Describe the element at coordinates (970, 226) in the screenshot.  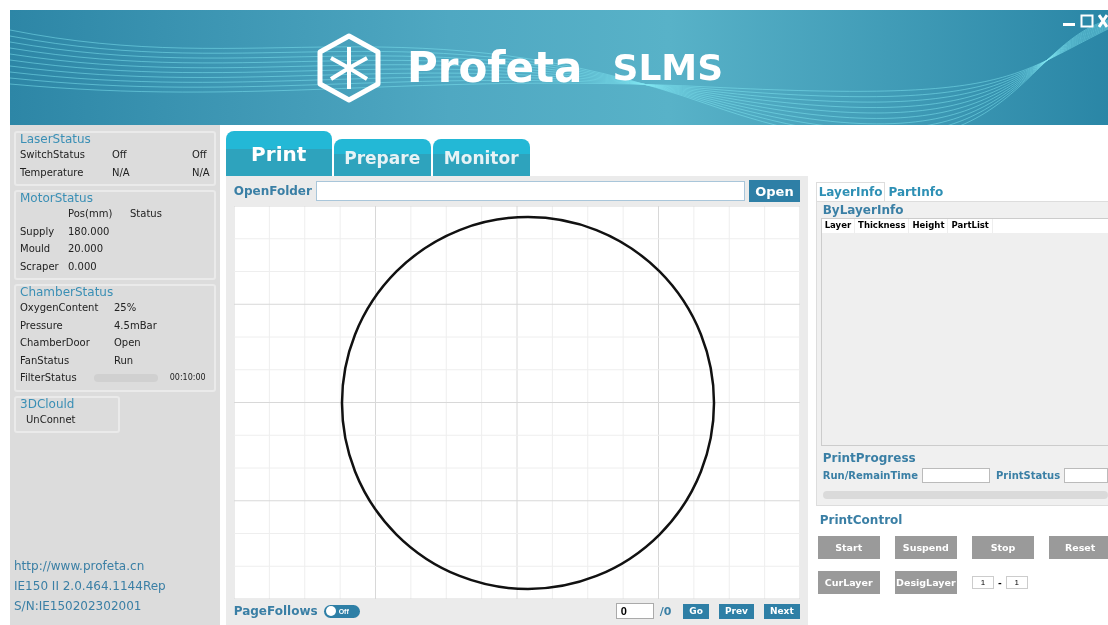
I see `column-header: PartList` at that location.